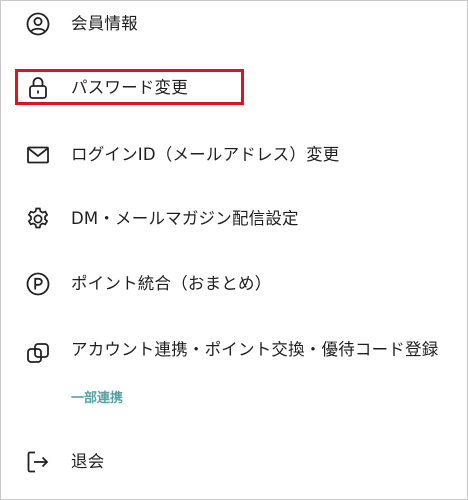 The image size is (468, 500). I want to click on user-circle-icon, so click(38, 24).